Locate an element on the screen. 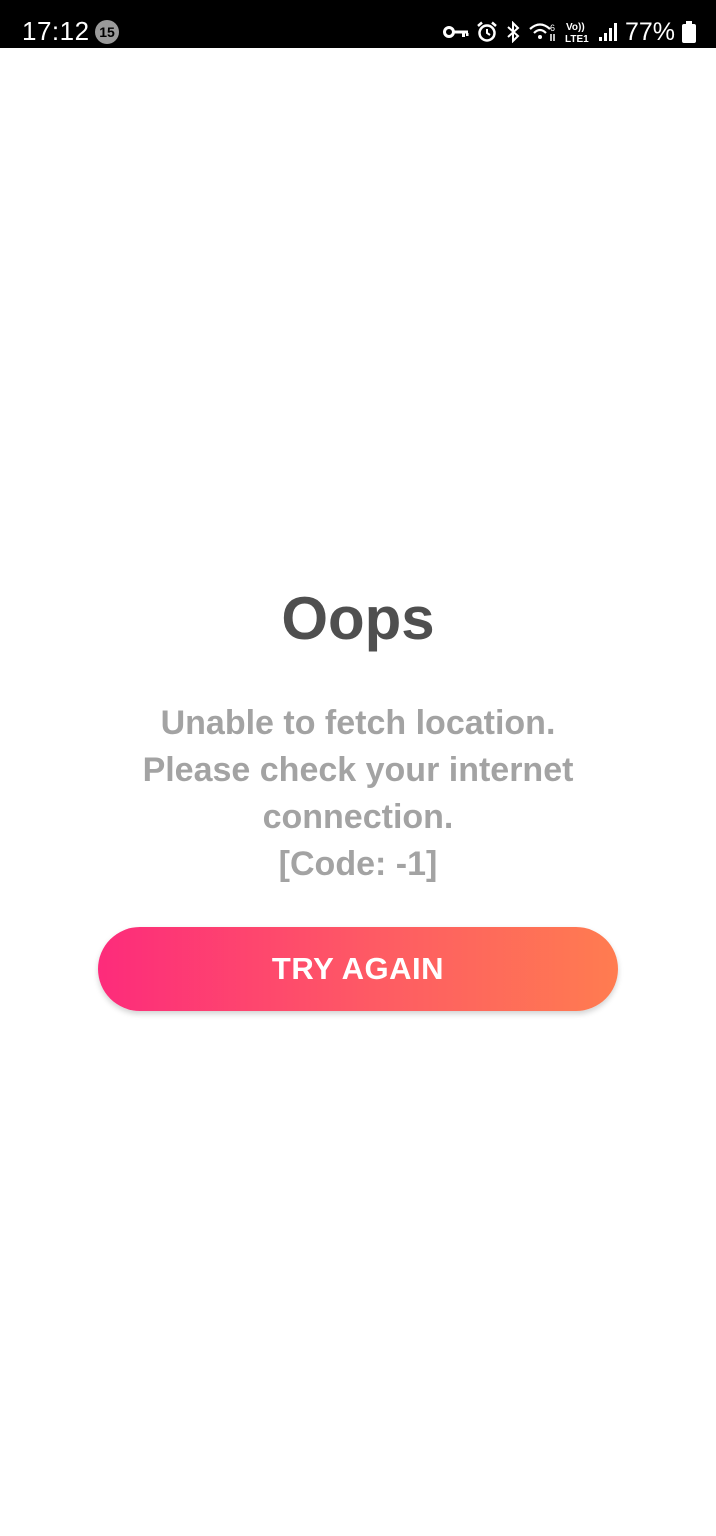  error-title: Oops is located at coordinates (358, 618).